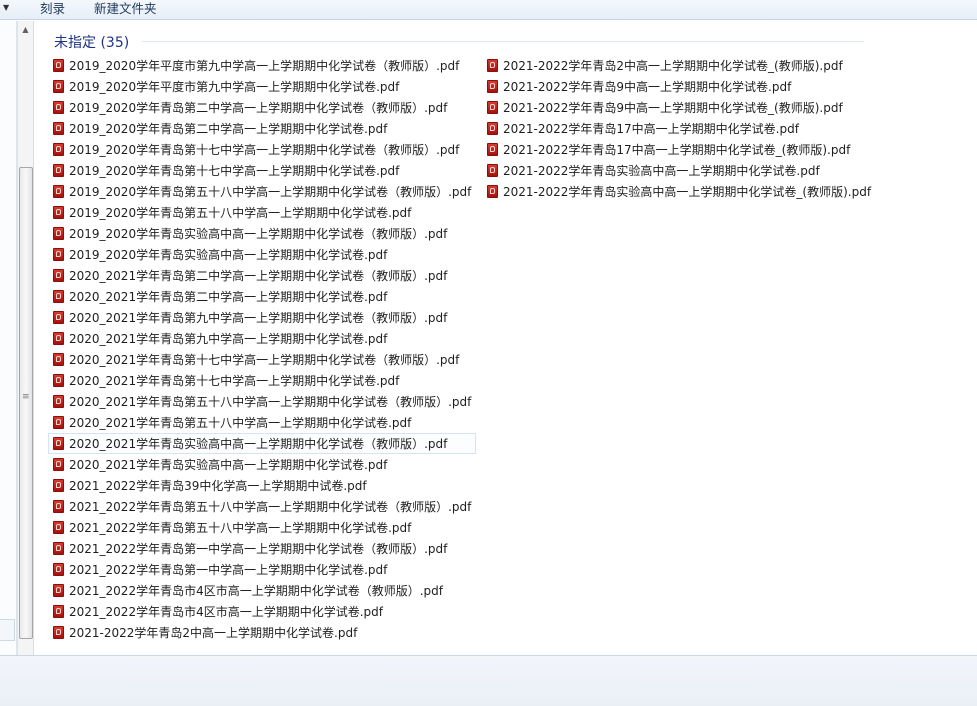 The height and width of the screenshot is (706, 977). What do you see at coordinates (687, 192) in the screenshot?
I see `file-name-label: 2021-2022学年青岛实验高中高一上学期期中化学试卷_(教师版).pdf` at bounding box center [687, 192].